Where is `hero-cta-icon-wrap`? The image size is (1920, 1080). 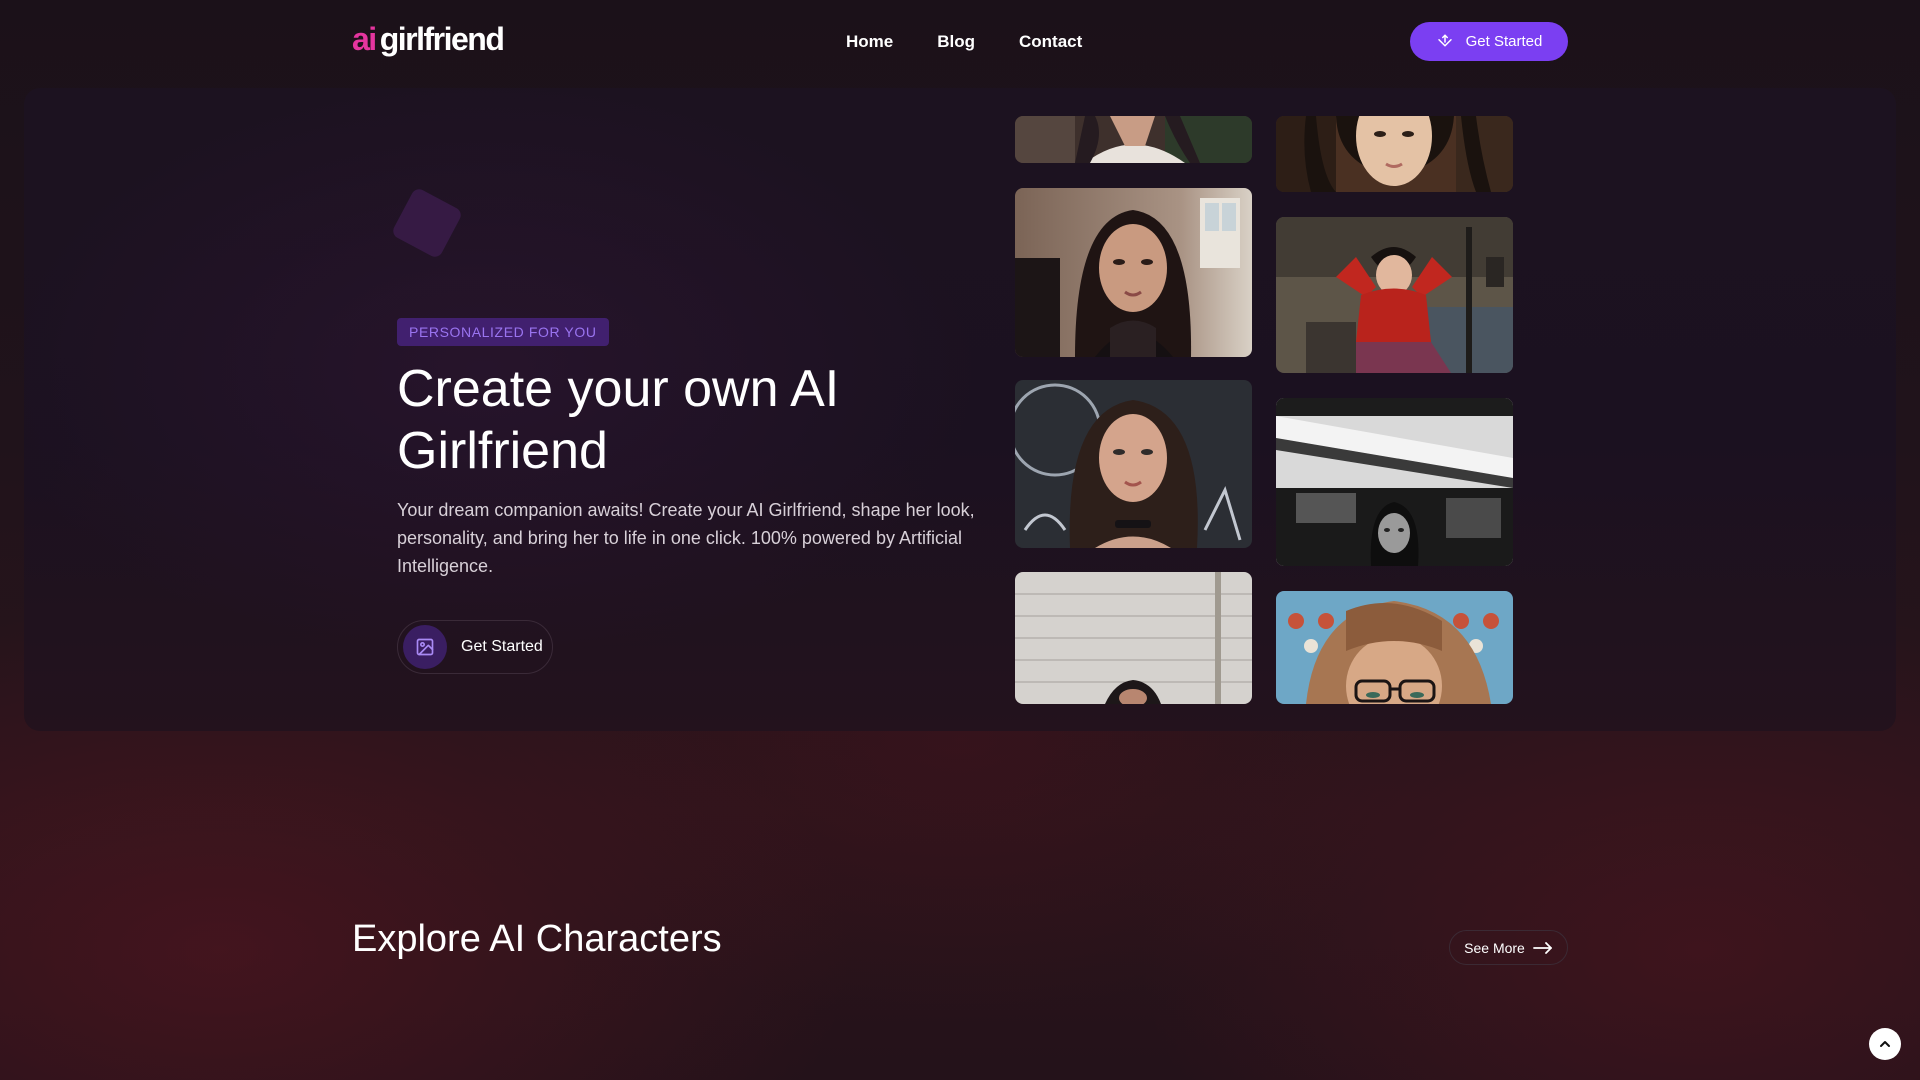 hero-cta-icon-wrap is located at coordinates (425, 647).